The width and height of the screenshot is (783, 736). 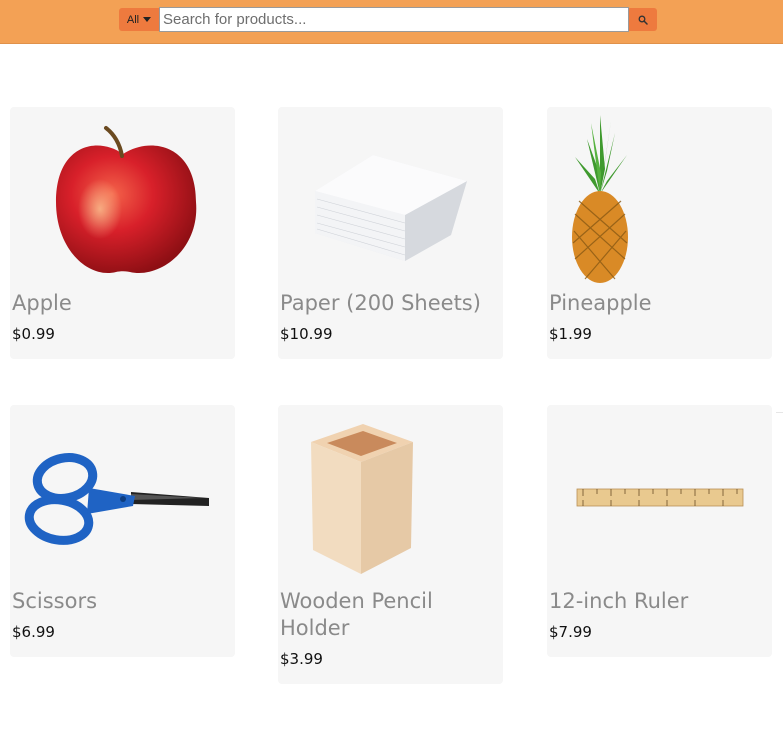 What do you see at coordinates (387, 303) in the screenshot?
I see `product-name: Paper (200 Sheets)` at bounding box center [387, 303].